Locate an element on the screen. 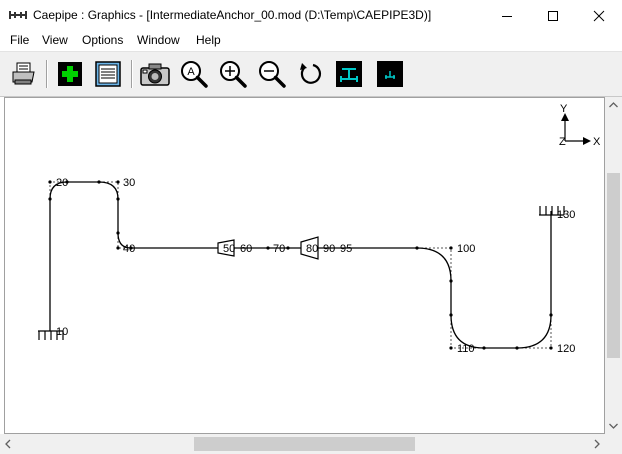  axis-triad: Y Z X is located at coordinates (580, 125).